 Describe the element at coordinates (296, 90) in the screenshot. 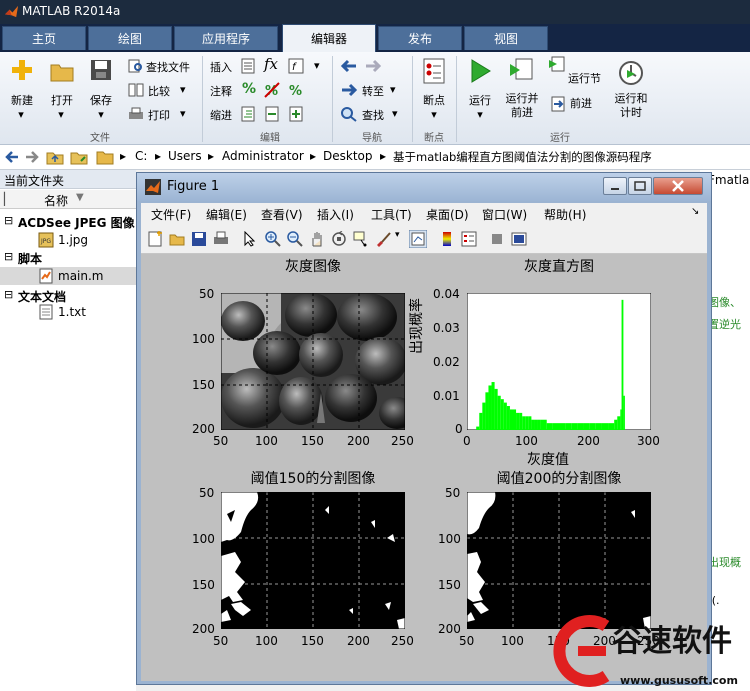

I see `wrap-comments-icon: %` at that location.